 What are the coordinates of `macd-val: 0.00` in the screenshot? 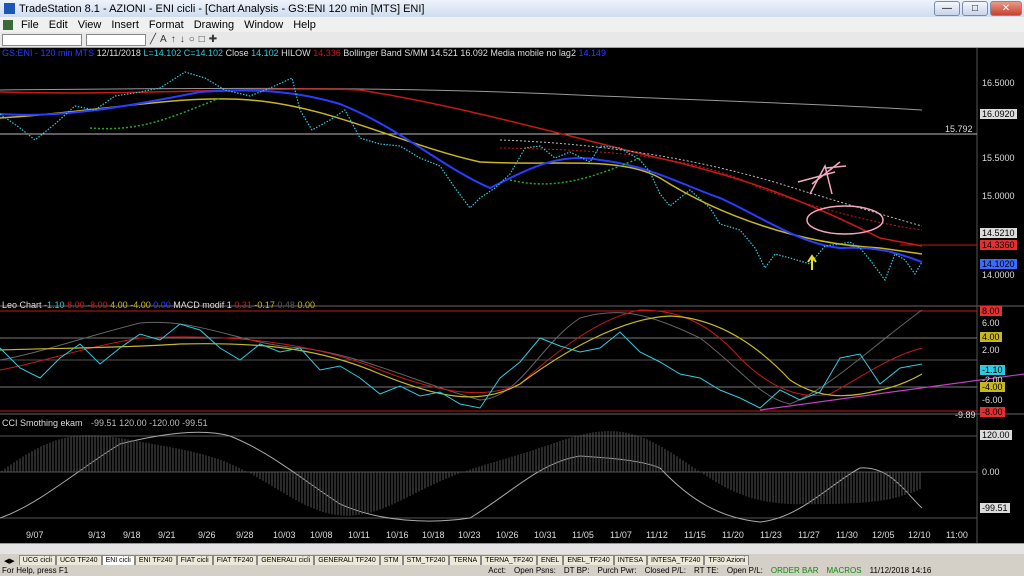 It's located at (306, 305).